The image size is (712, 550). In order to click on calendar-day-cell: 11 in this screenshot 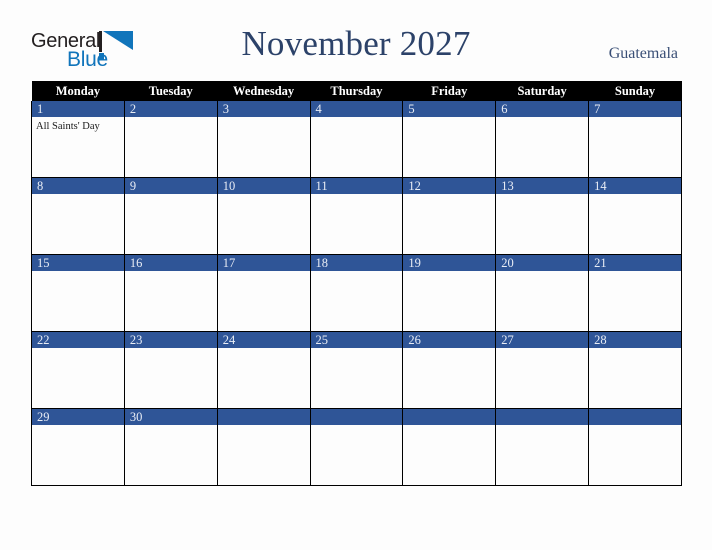, I will do `click(356, 216)`.